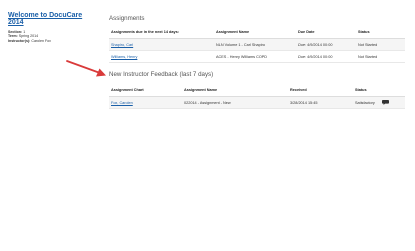 This screenshot has width=415, height=251. Describe the element at coordinates (41, 40) in the screenshot. I see `instructor-value: Carolen Fox` at that location.